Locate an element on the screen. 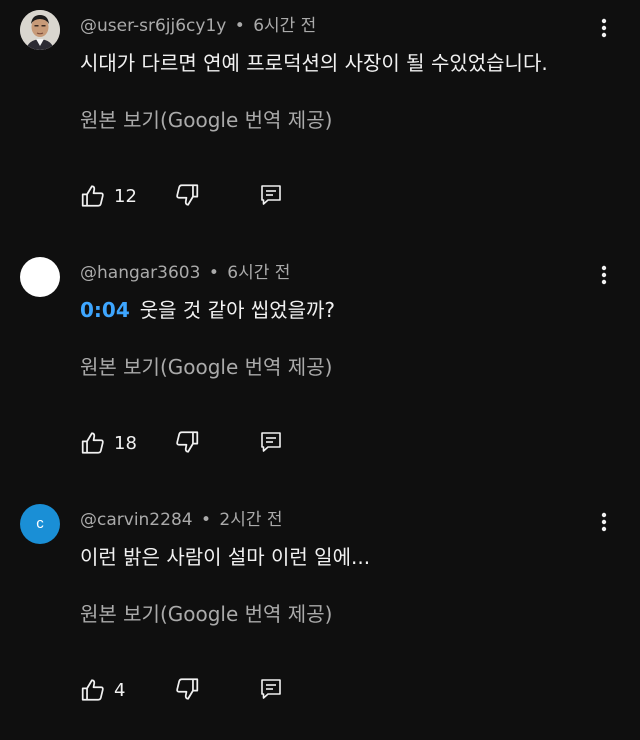  comment-text-body: 웃을 것 같아 씹었을까? is located at coordinates (237, 310).